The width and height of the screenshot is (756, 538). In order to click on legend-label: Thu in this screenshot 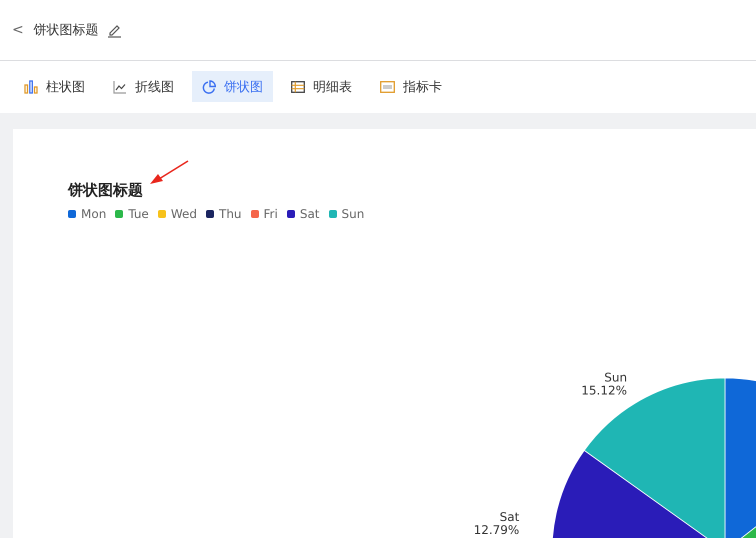, I will do `click(230, 214)`.